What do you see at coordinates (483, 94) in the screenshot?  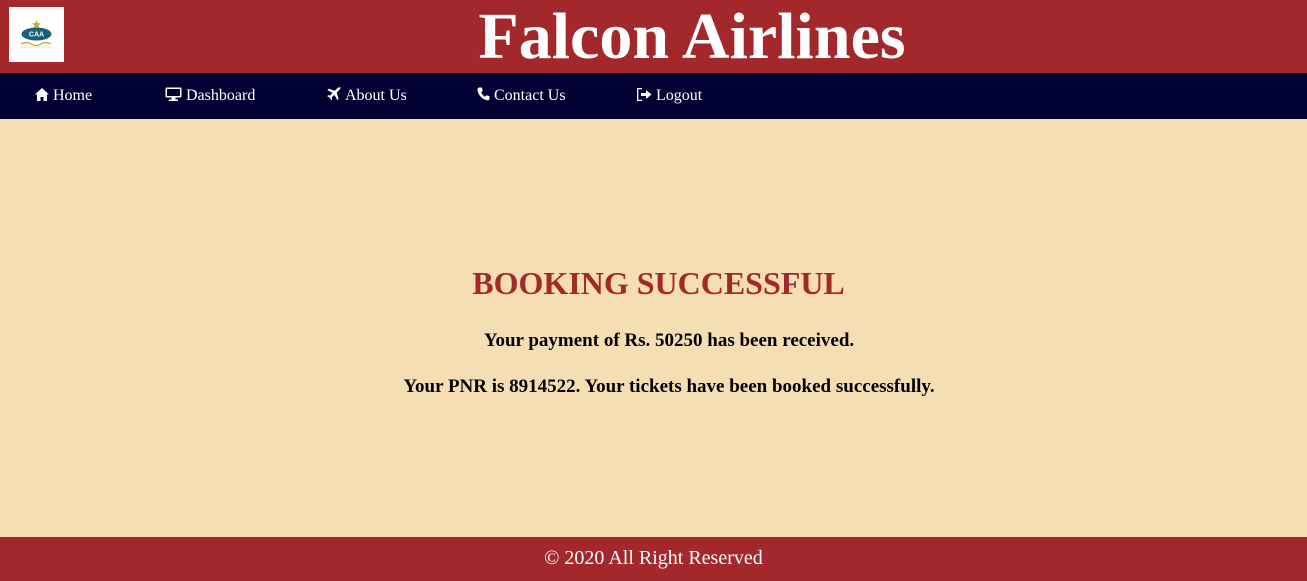 I see `phone-icon` at bounding box center [483, 94].